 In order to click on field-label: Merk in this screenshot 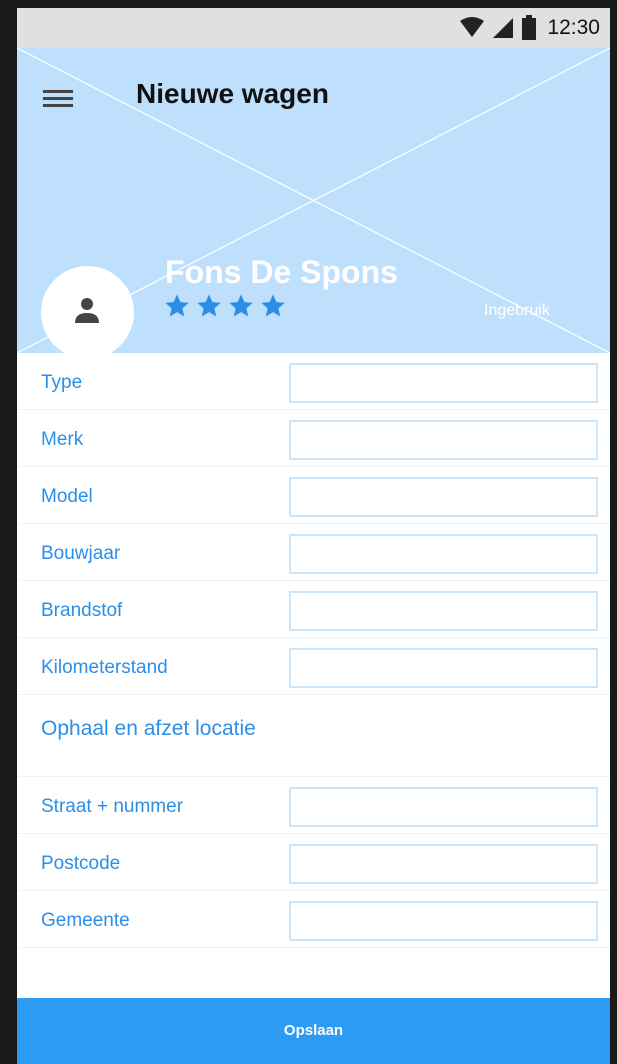, I will do `click(62, 439)`.